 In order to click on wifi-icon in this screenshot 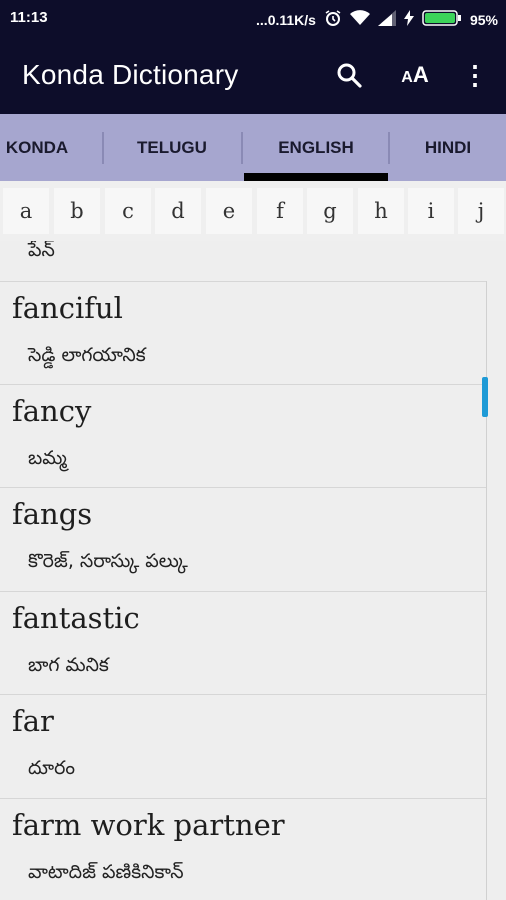, I will do `click(359, 19)`.